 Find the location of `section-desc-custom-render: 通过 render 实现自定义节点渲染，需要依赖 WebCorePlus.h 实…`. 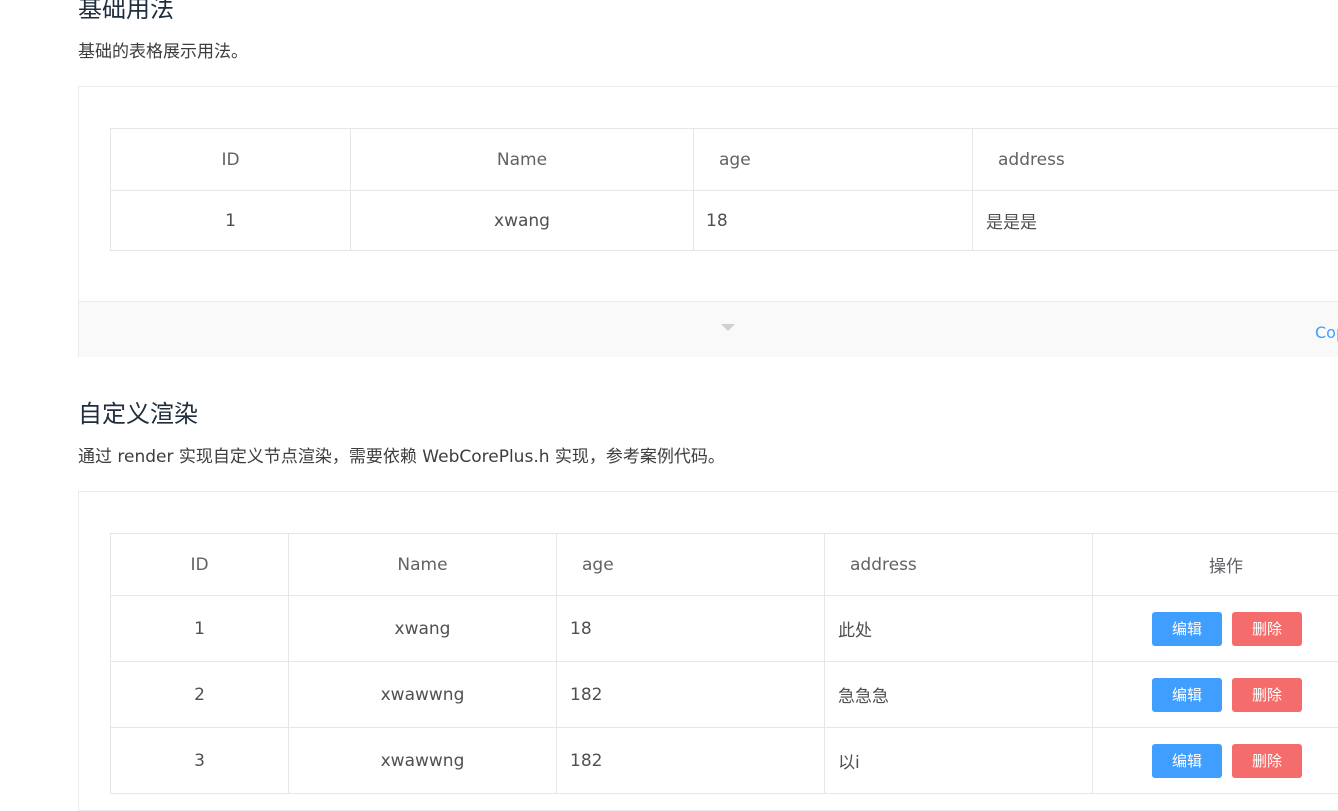

section-desc-custom-render: 通过 render 实现自定义节点渲染，需要依赖 WebCorePlus.h 实… is located at coordinates (401, 457).